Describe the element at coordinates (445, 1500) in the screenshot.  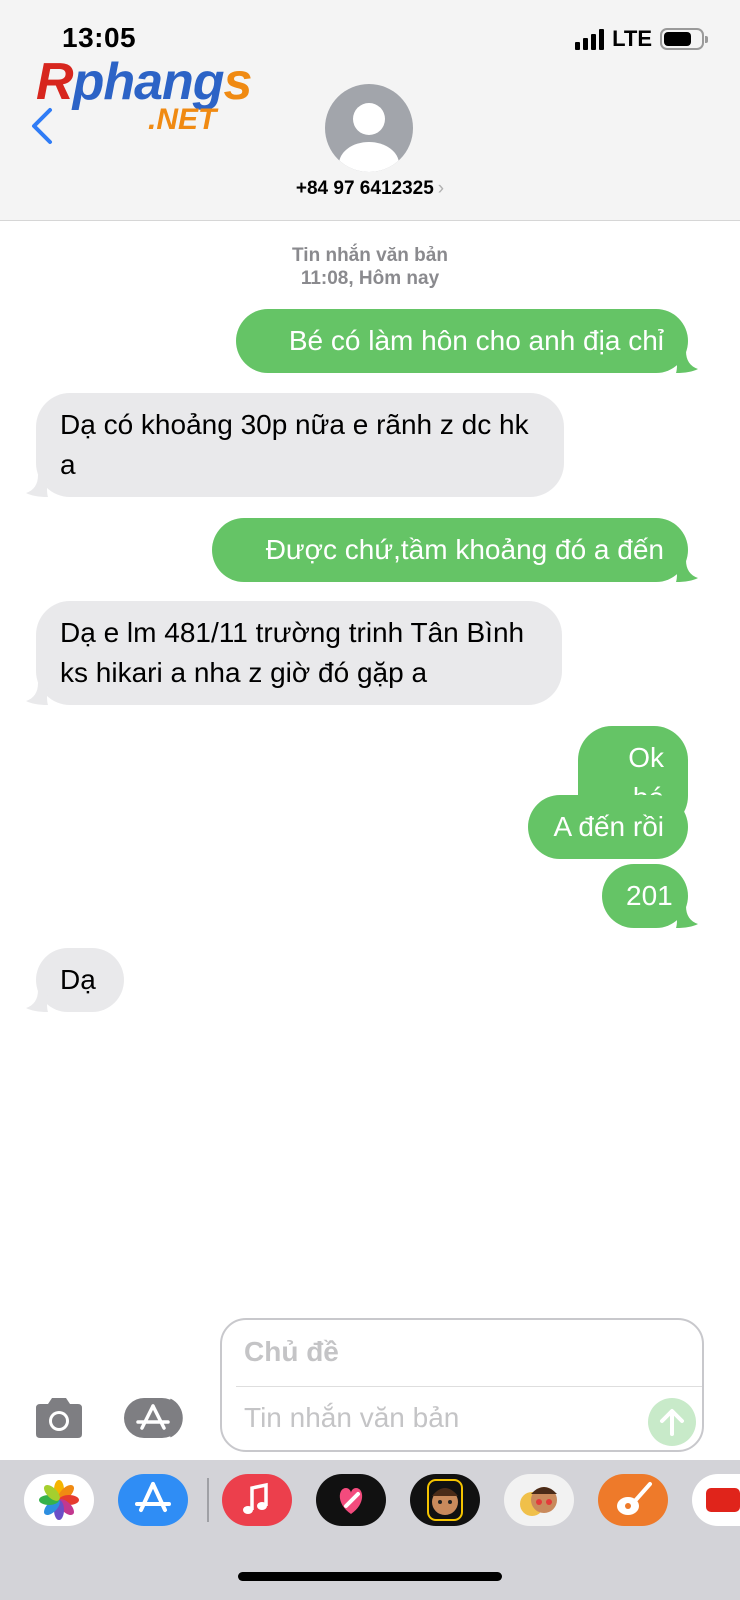
I see `memoji-icon` at that location.